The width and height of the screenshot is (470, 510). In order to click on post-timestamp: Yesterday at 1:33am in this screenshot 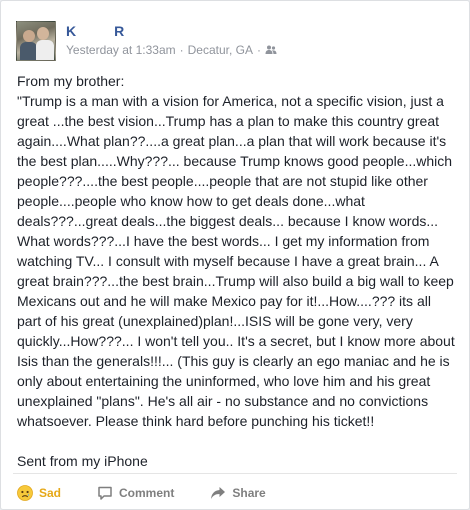, I will do `click(121, 50)`.